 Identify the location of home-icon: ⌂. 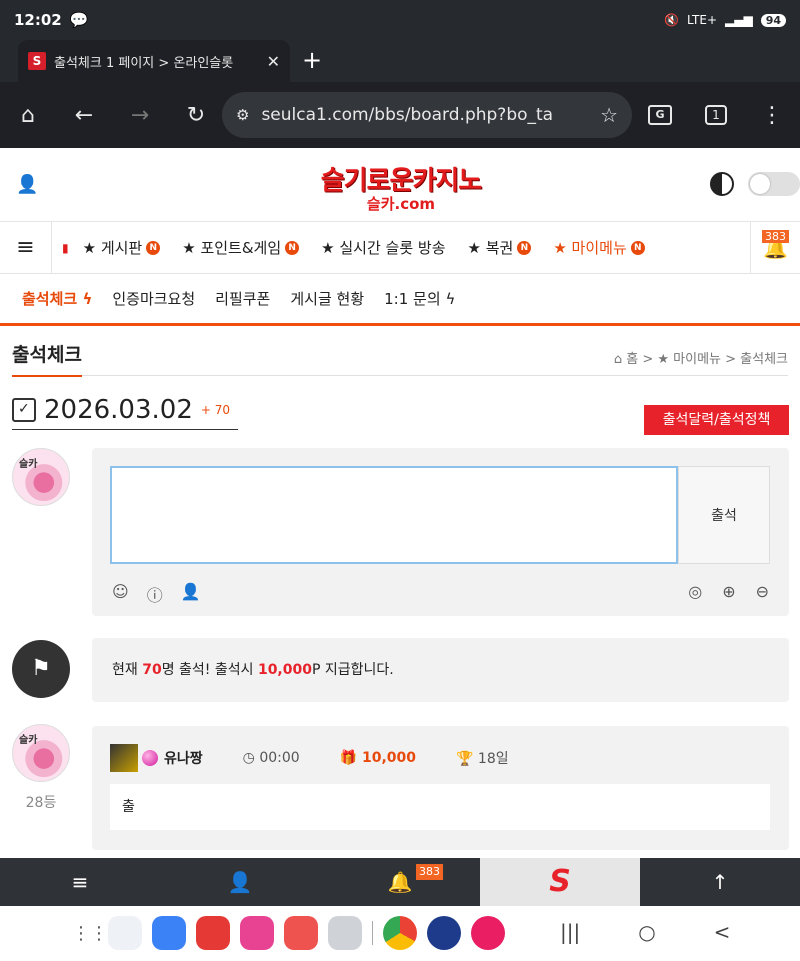
(28, 115).